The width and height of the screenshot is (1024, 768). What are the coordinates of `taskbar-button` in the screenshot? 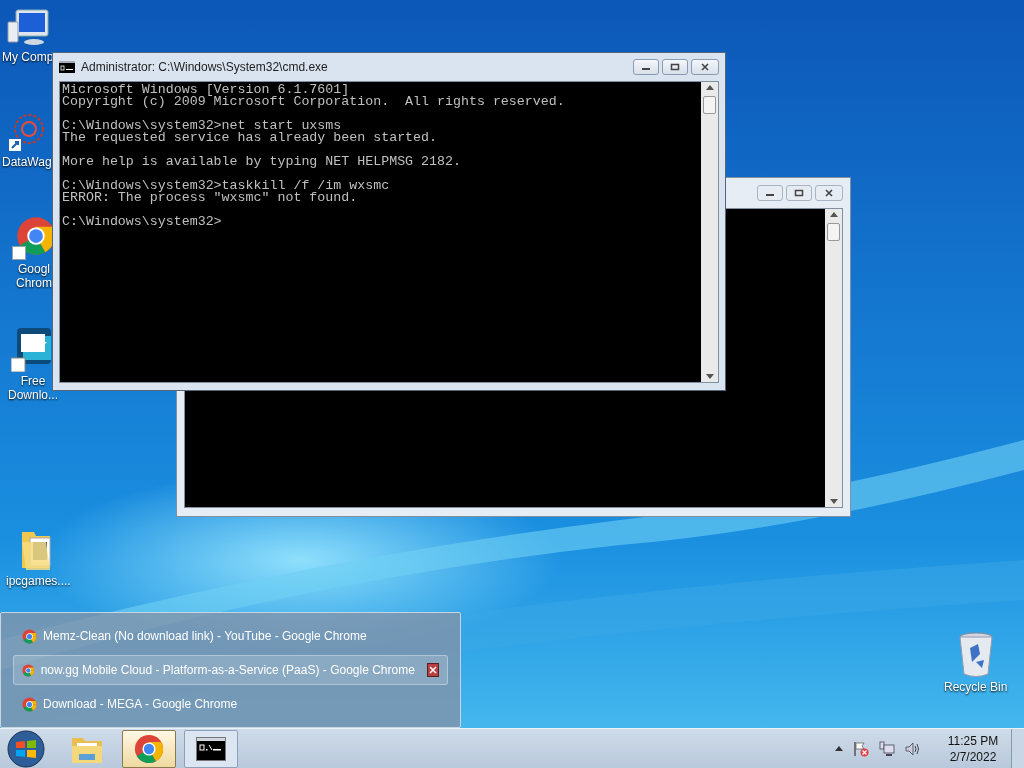 It's located at (211, 748).